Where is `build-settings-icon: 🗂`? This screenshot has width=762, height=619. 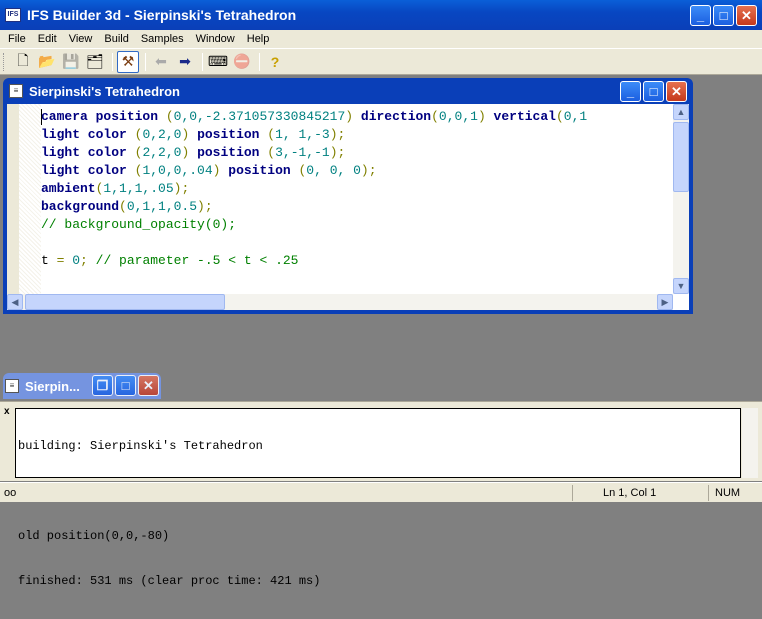
build-settings-icon: 🗂 is located at coordinates (95, 62).